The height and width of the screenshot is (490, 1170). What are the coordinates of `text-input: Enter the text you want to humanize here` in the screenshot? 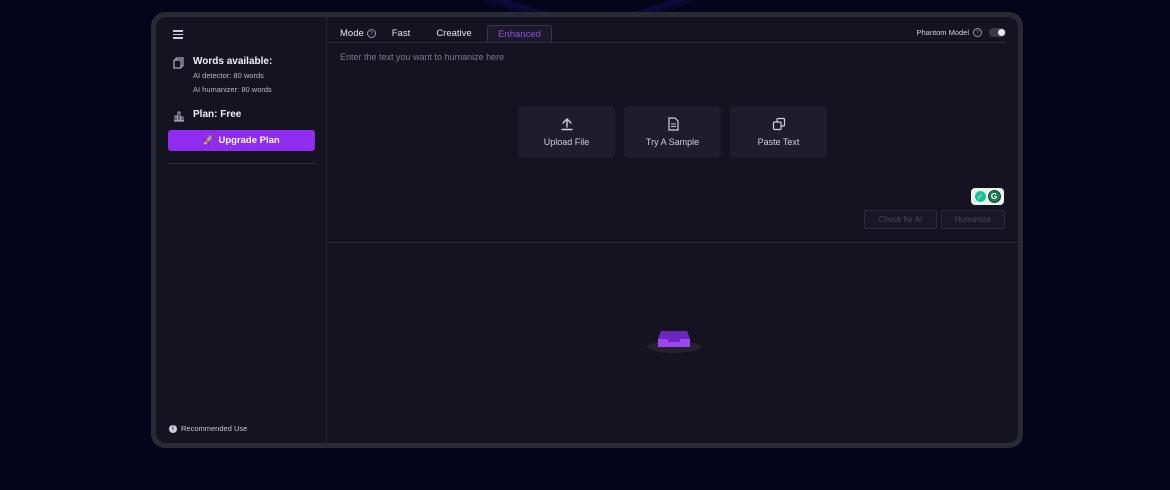 It's located at (422, 57).